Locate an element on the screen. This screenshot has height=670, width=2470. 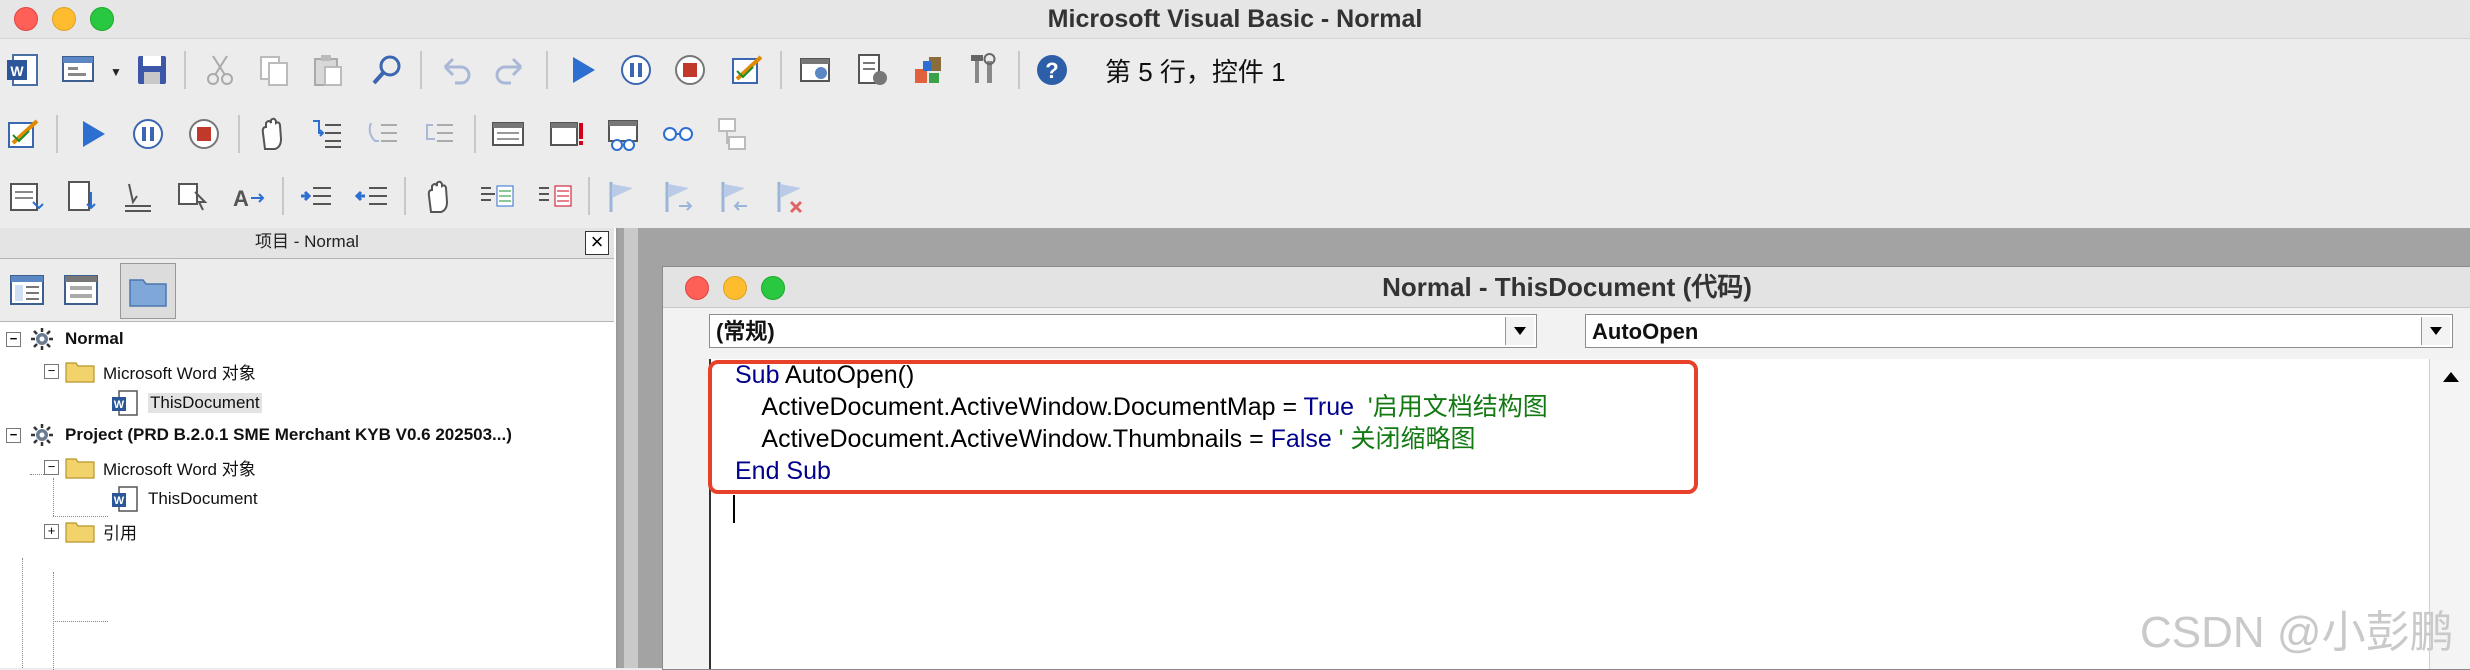
paste-icon is located at coordinates (328, 70).